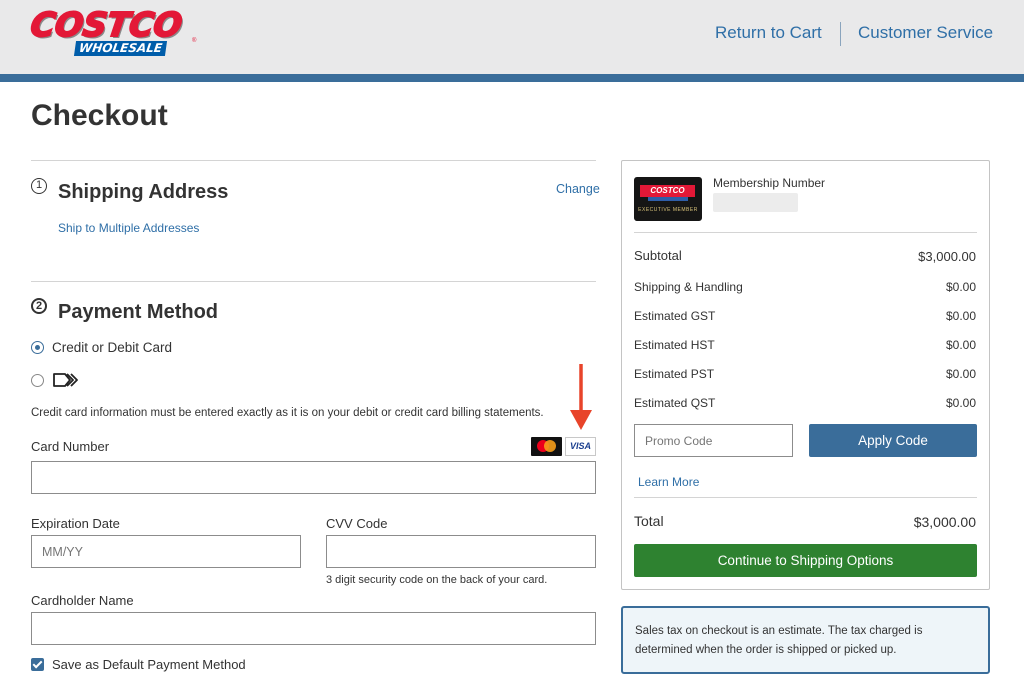 The width and height of the screenshot is (1024, 695). What do you see at coordinates (674, 374) in the screenshot?
I see `summary-line-label: Estimated PST` at bounding box center [674, 374].